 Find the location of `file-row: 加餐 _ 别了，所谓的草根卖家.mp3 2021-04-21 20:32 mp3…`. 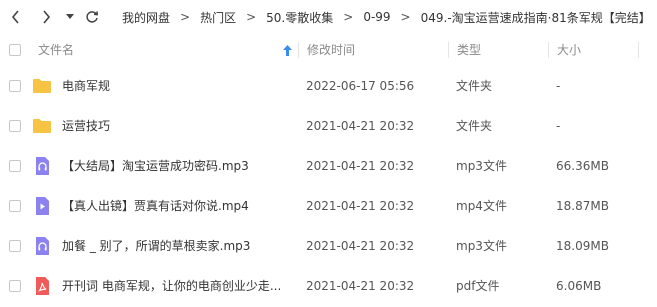

file-row: 加餐 _ 别了，所谓的草根卖家.mp3 2021-04-21 20:32 mp3… is located at coordinates (328, 246).